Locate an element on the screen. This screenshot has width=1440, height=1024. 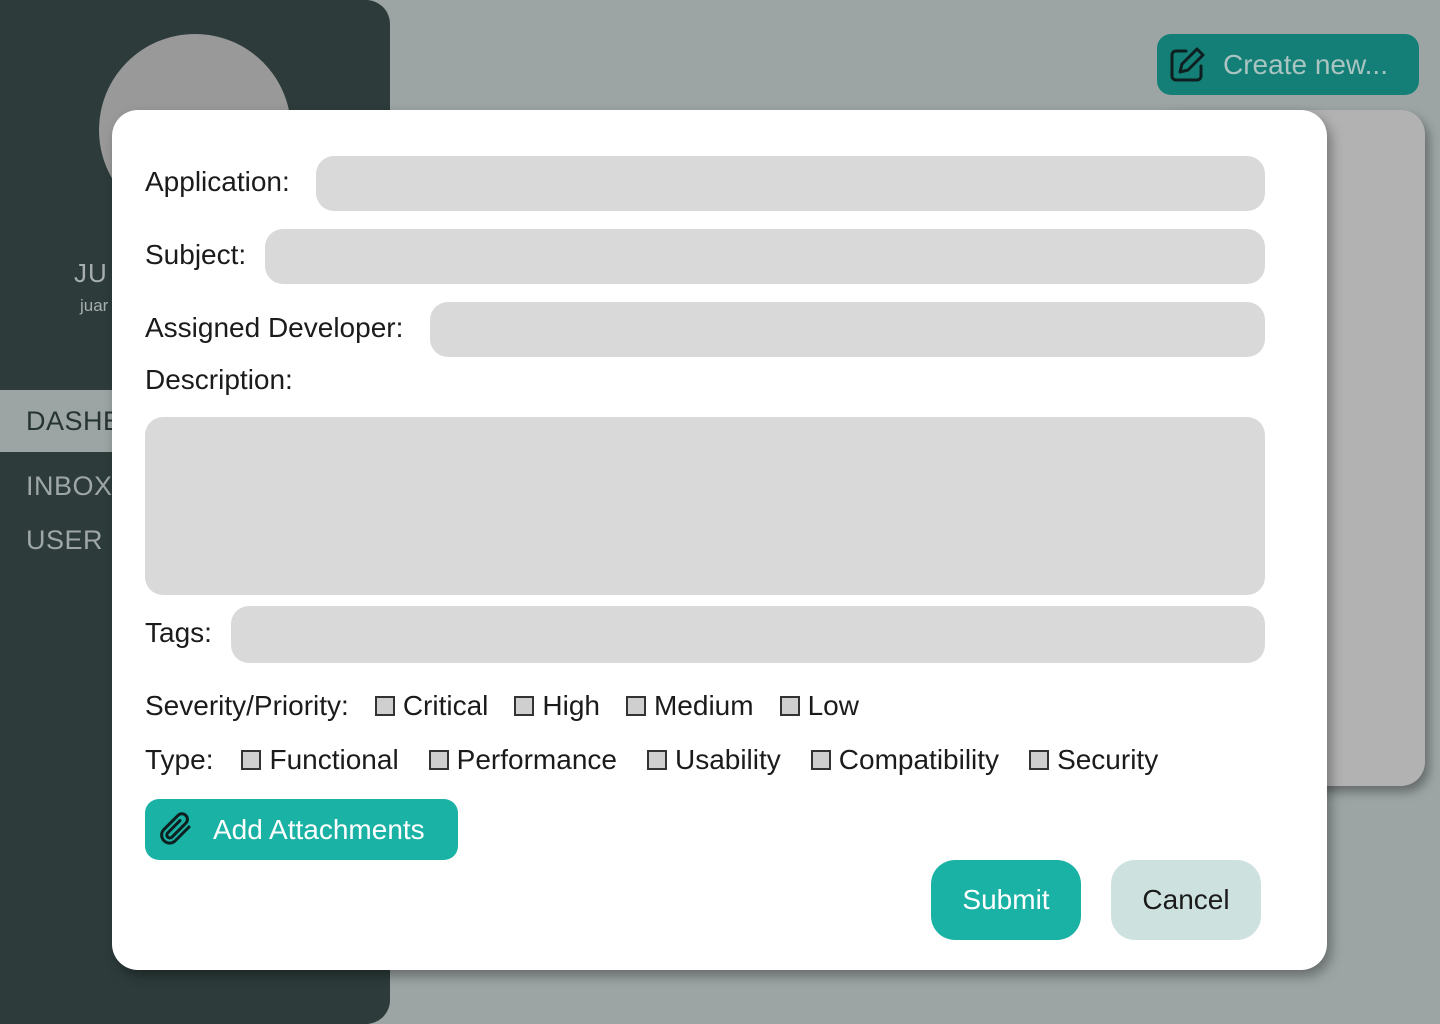
subject-label: Subject: is located at coordinates (196, 254).